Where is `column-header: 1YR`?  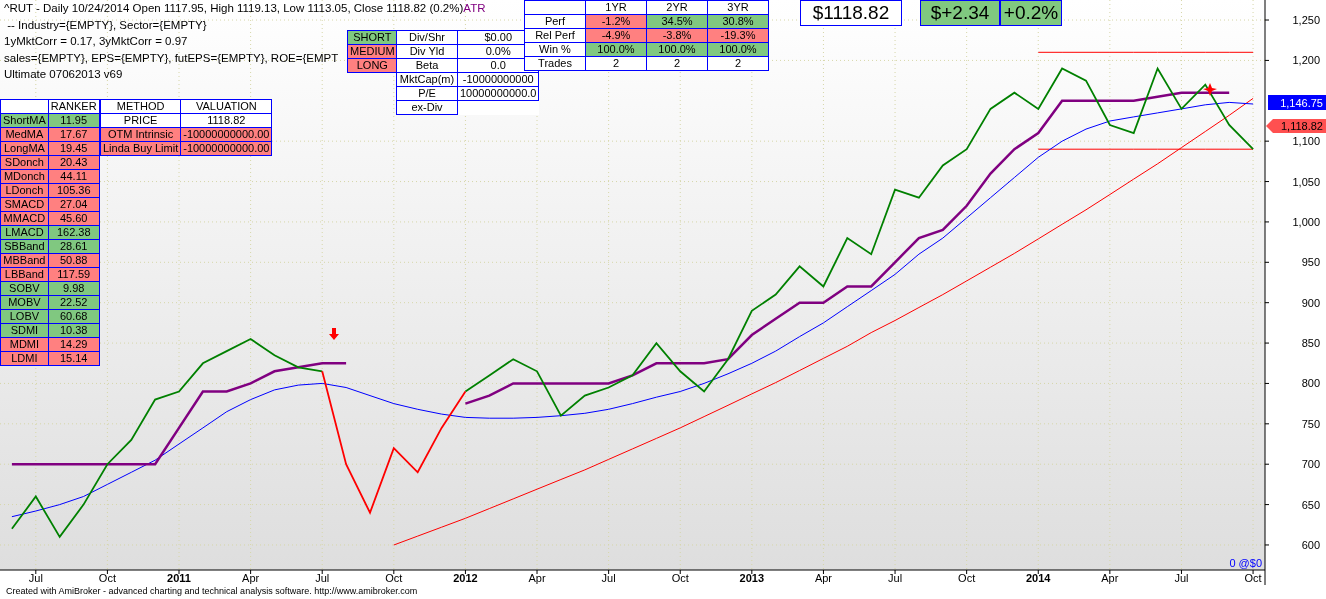
column-header: 1YR is located at coordinates (616, 7).